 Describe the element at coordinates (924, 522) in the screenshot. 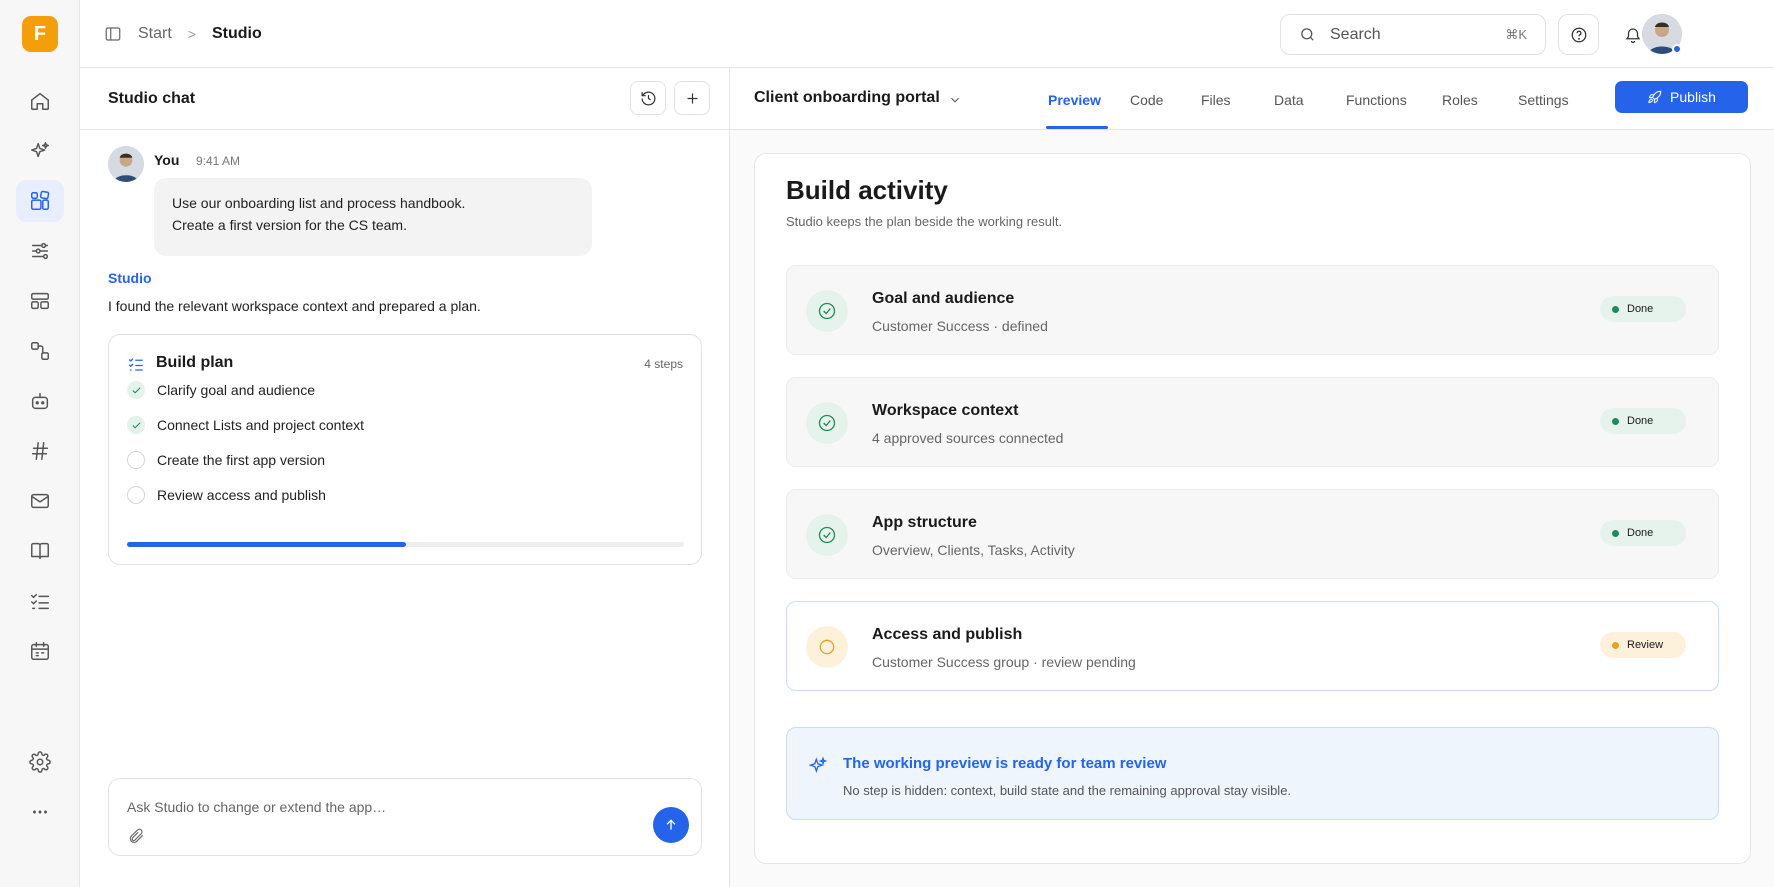

I see `card-title: App structure` at that location.